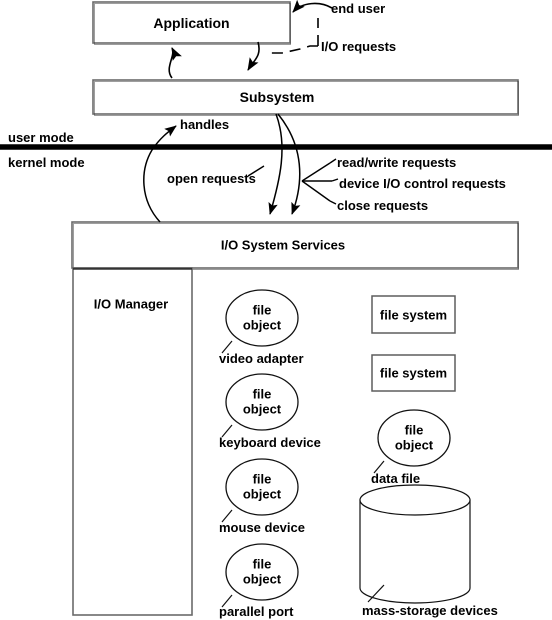 The height and width of the screenshot is (620, 552). I want to click on ellipse-text-file-object-mouse: file object, so click(262, 487).